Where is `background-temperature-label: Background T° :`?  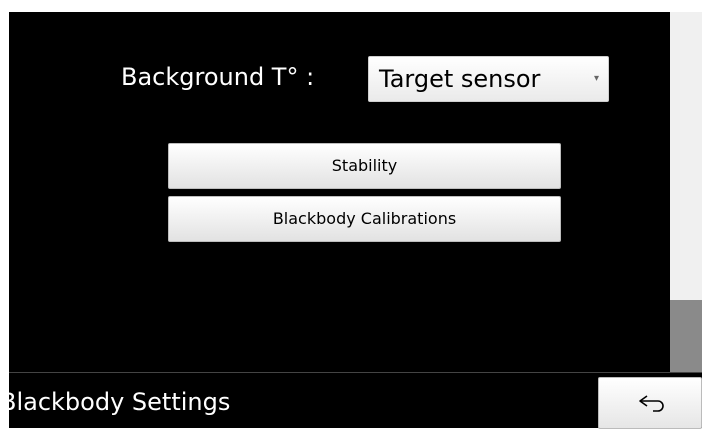 background-temperature-label: Background T° : is located at coordinates (218, 77).